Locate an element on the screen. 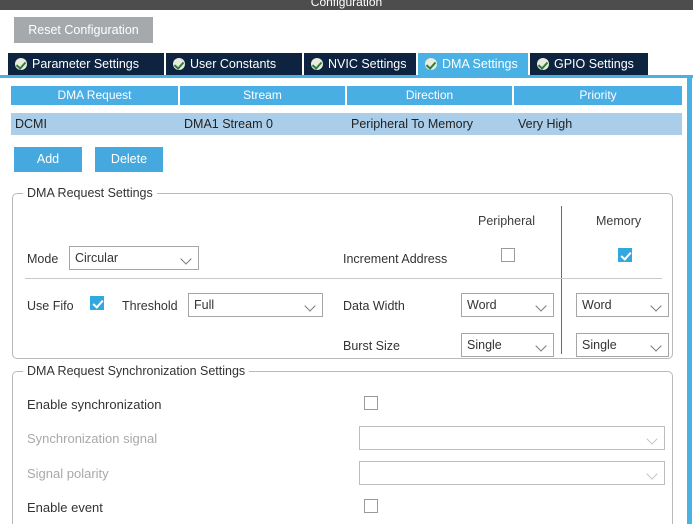 The width and height of the screenshot is (693, 524). enable-synchronization-checkbox is located at coordinates (371, 403).